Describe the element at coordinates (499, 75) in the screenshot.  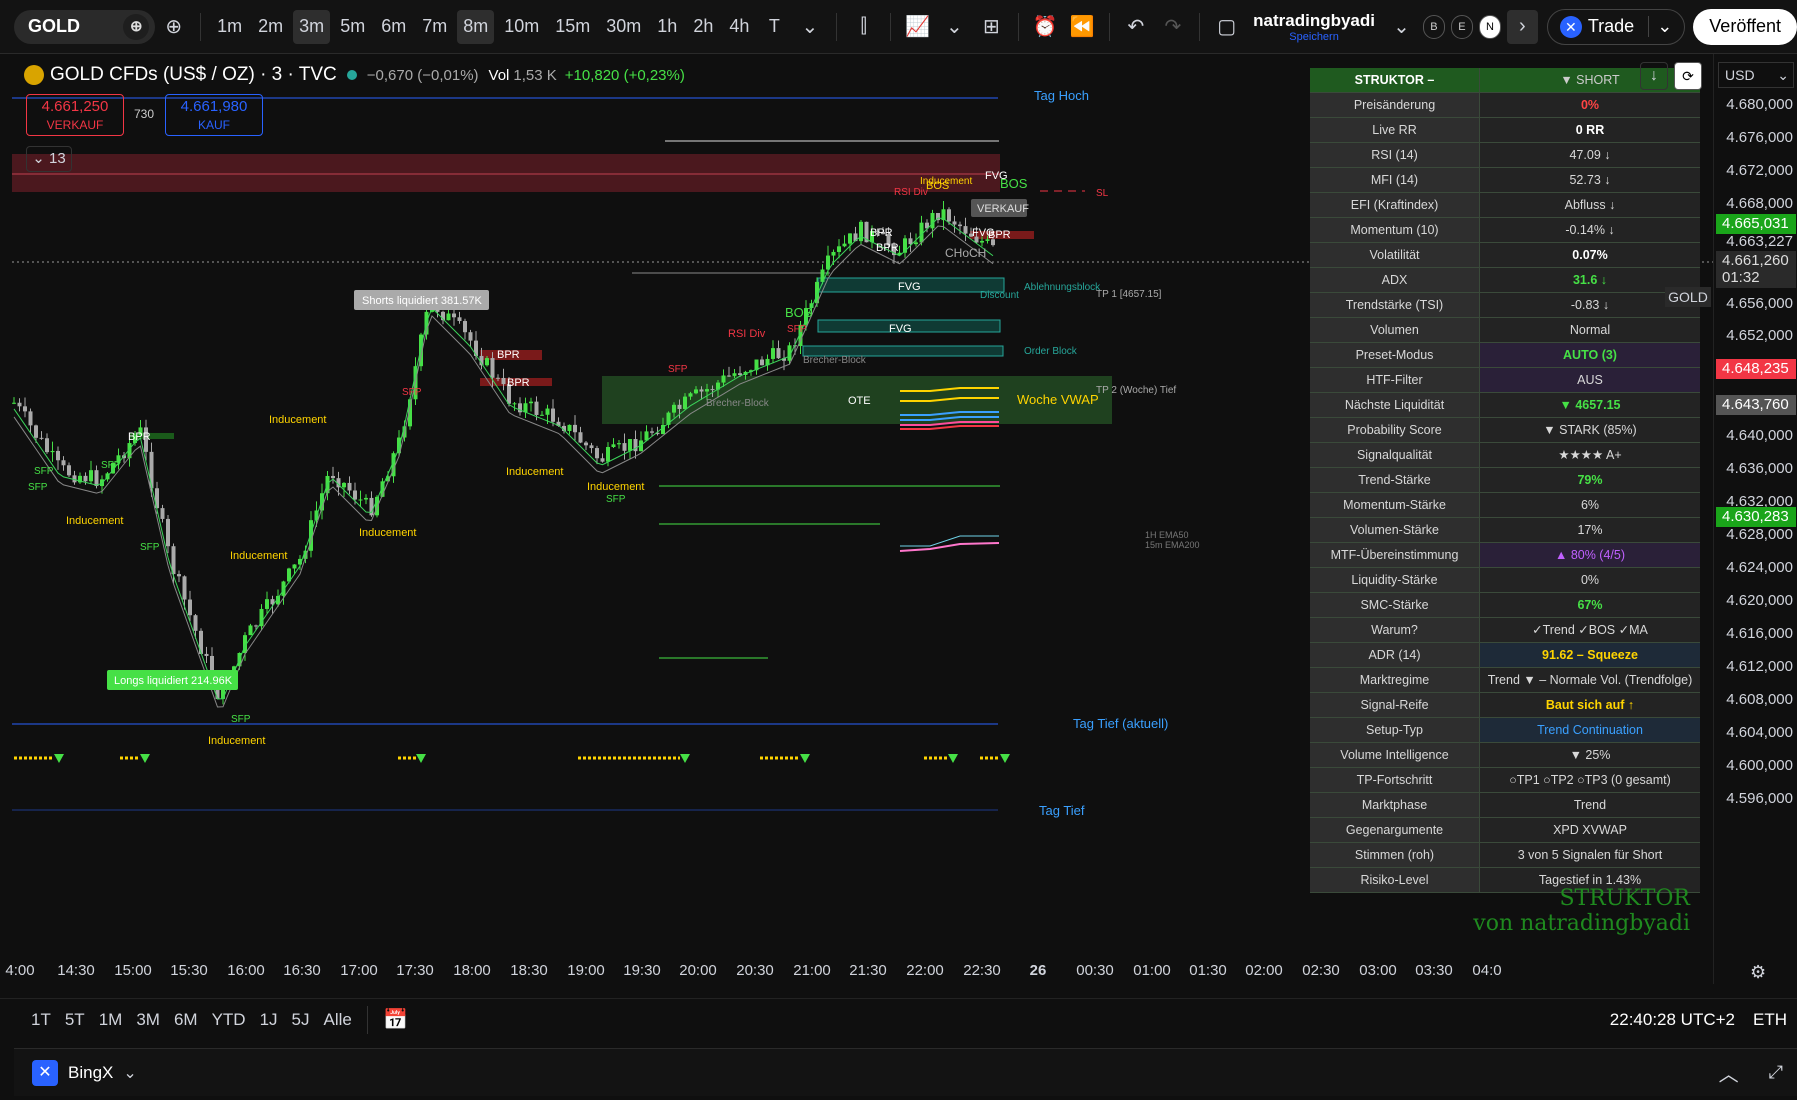
I see `vol-label: Vol` at that location.